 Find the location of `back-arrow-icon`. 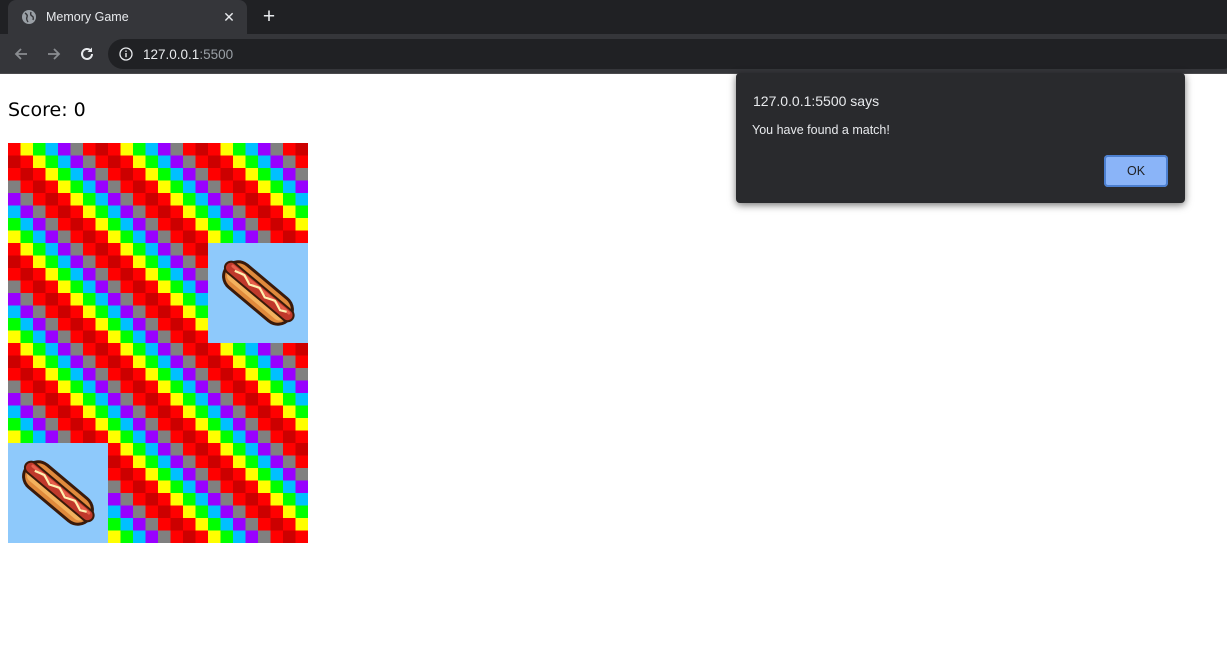

back-arrow-icon is located at coordinates (21, 54).